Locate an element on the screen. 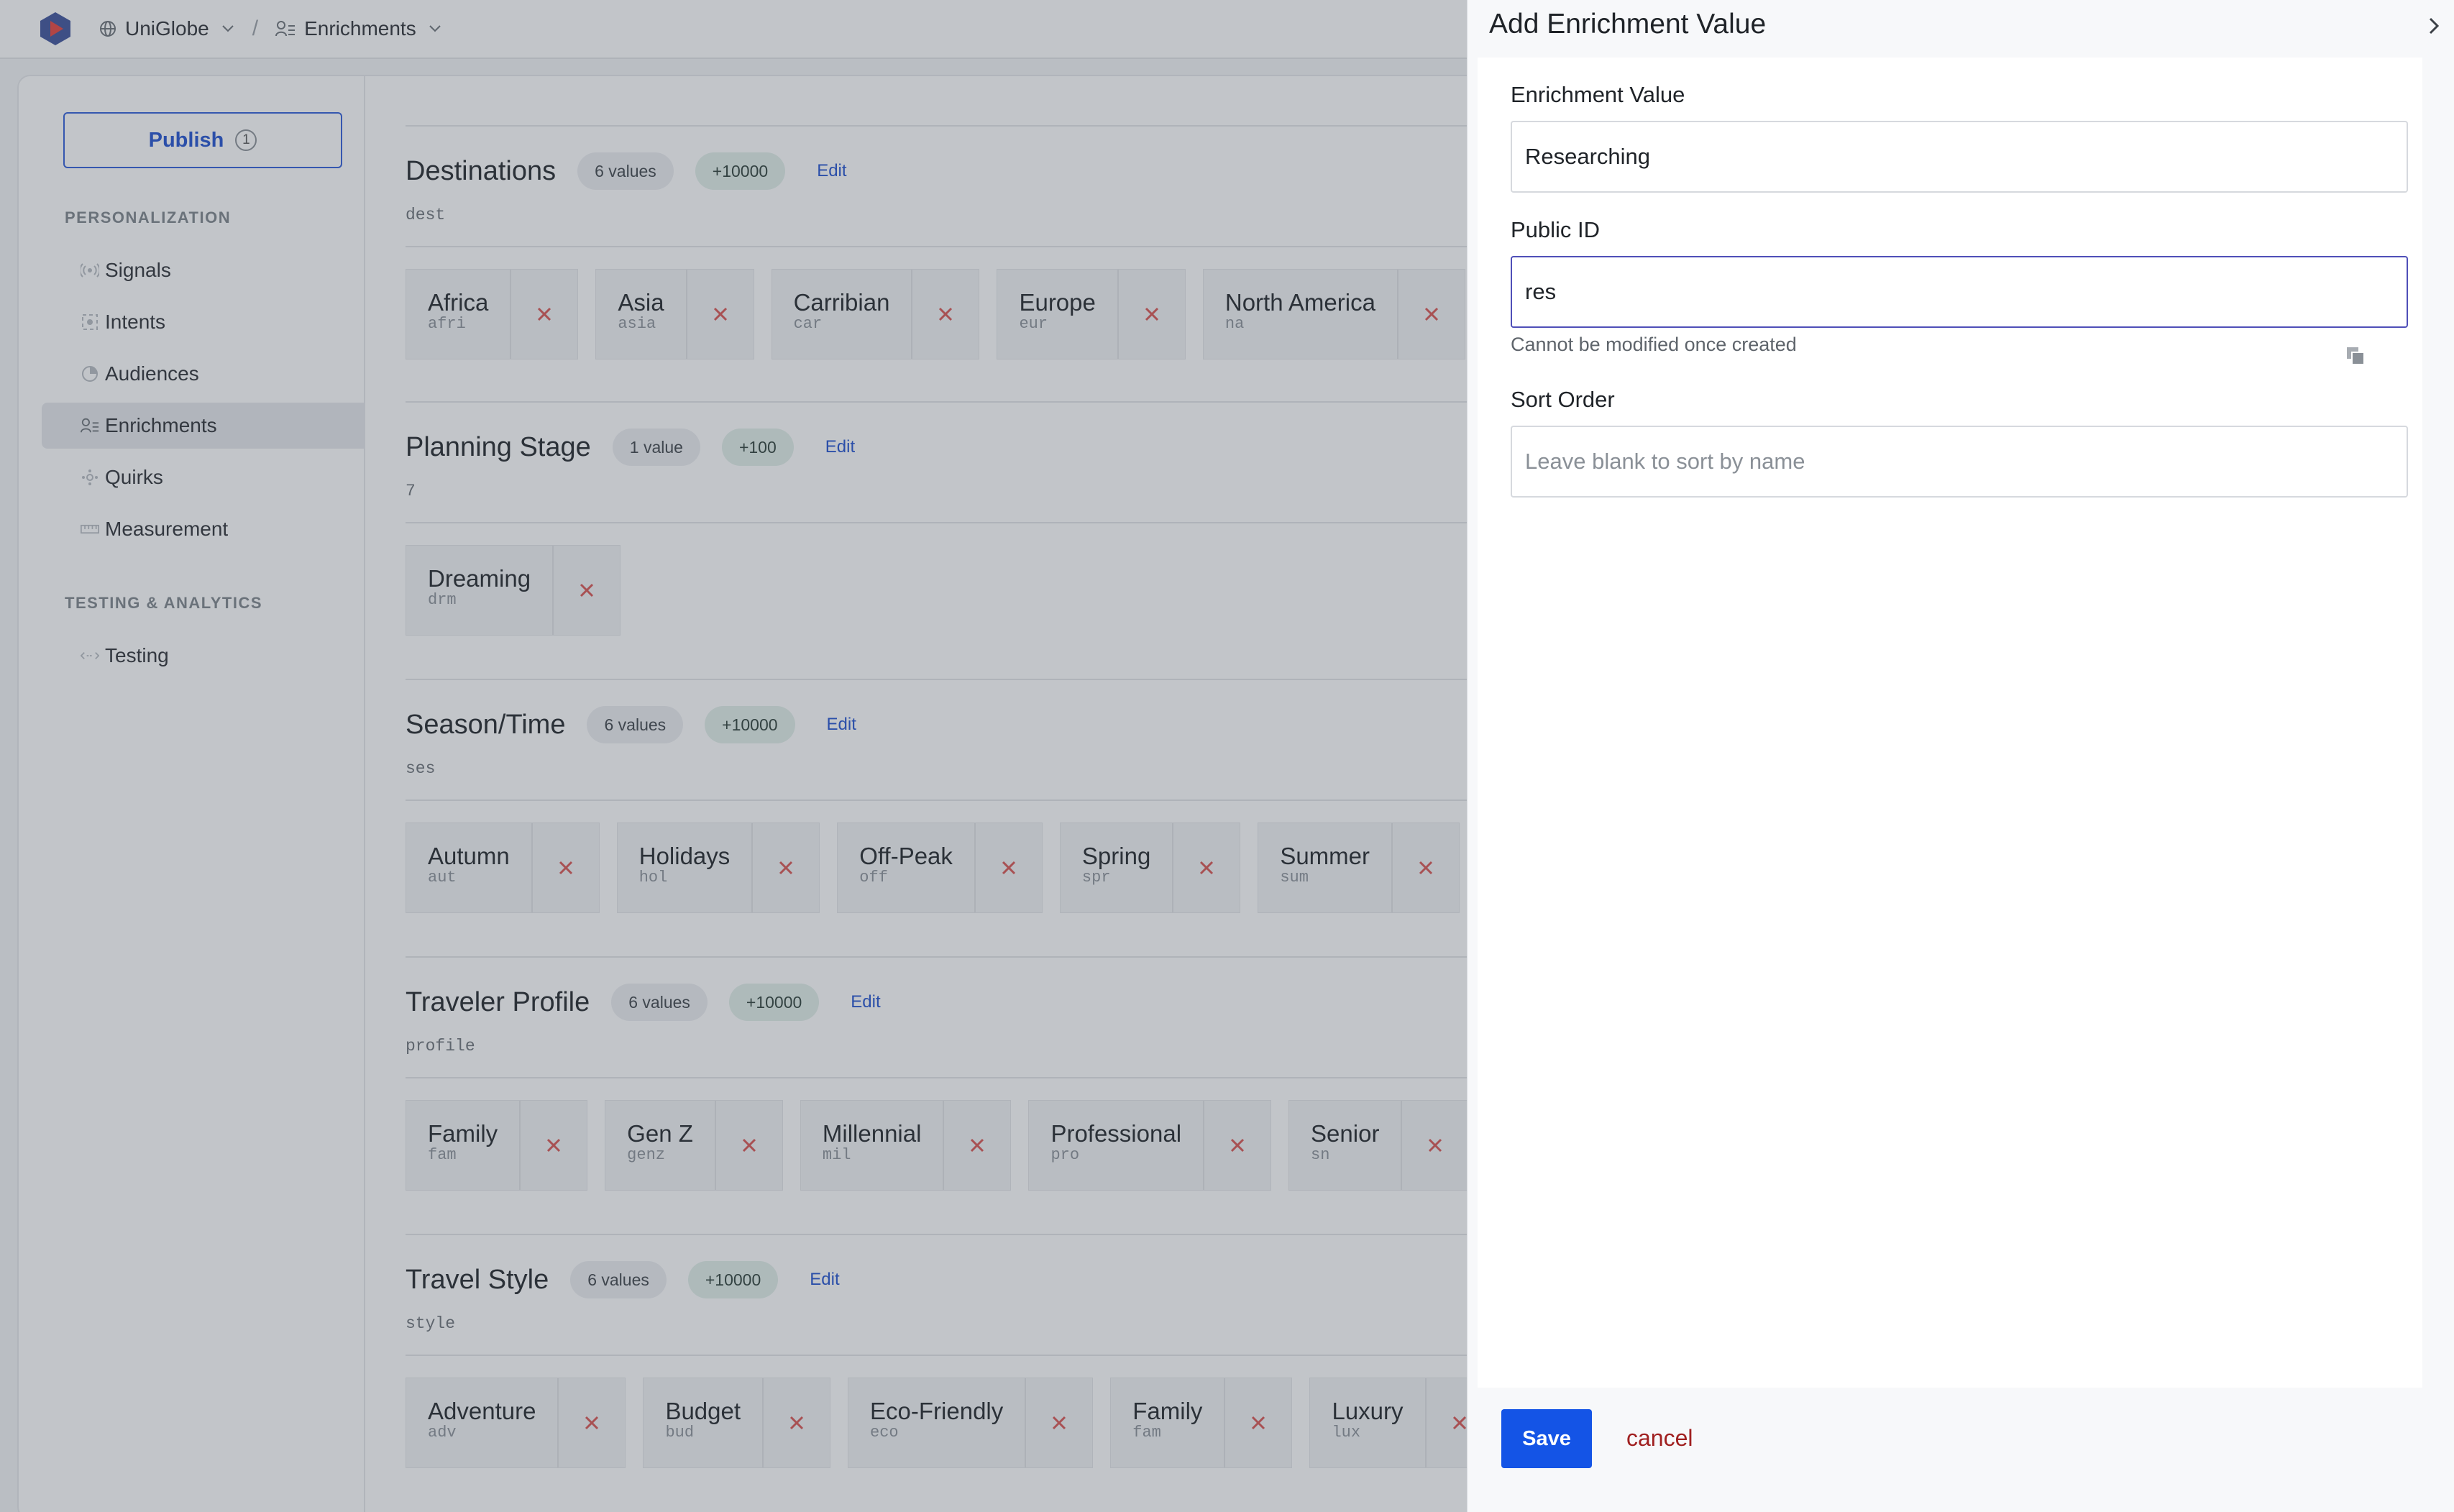  sort-order-input is located at coordinates (1959, 462).